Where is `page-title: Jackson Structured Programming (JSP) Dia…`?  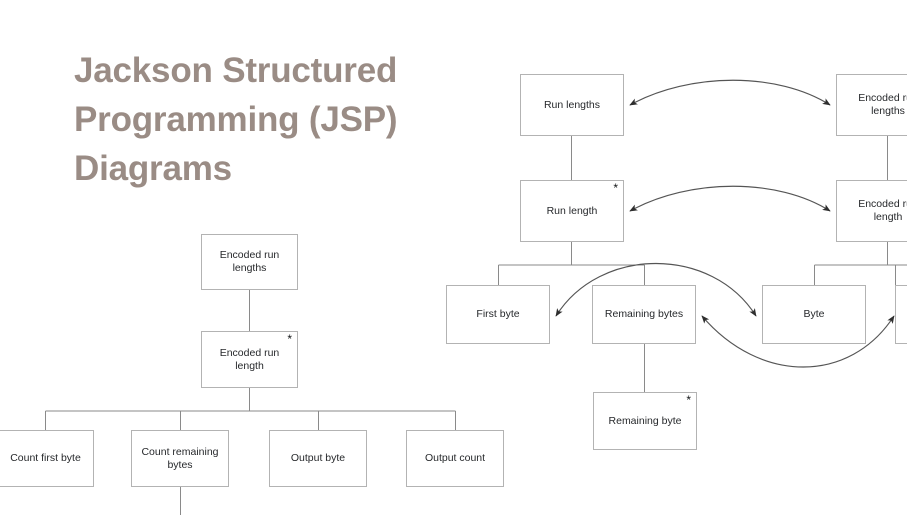 page-title: Jackson Structured Programming (JSP) Dia… is located at coordinates (236, 119).